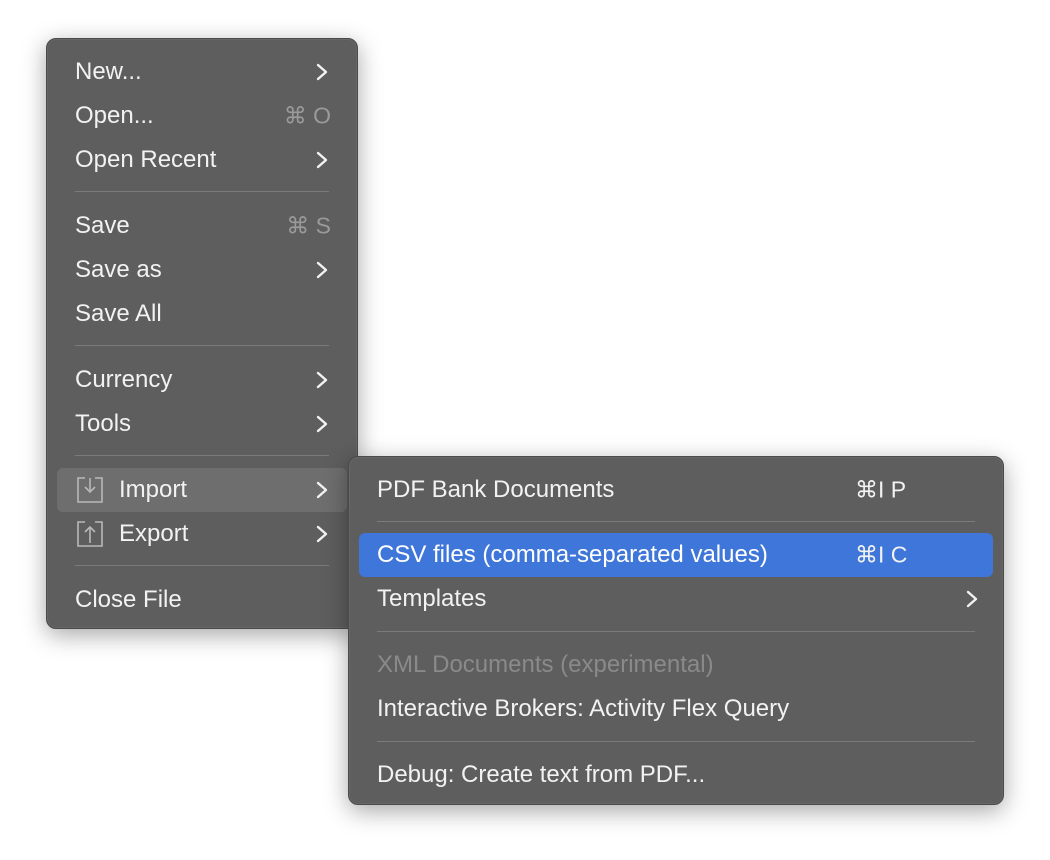 This screenshot has height=860, width=1050. What do you see at coordinates (583, 708) in the screenshot?
I see `menu-item-label: Interactive Brokers: Activity Flex Query` at bounding box center [583, 708].